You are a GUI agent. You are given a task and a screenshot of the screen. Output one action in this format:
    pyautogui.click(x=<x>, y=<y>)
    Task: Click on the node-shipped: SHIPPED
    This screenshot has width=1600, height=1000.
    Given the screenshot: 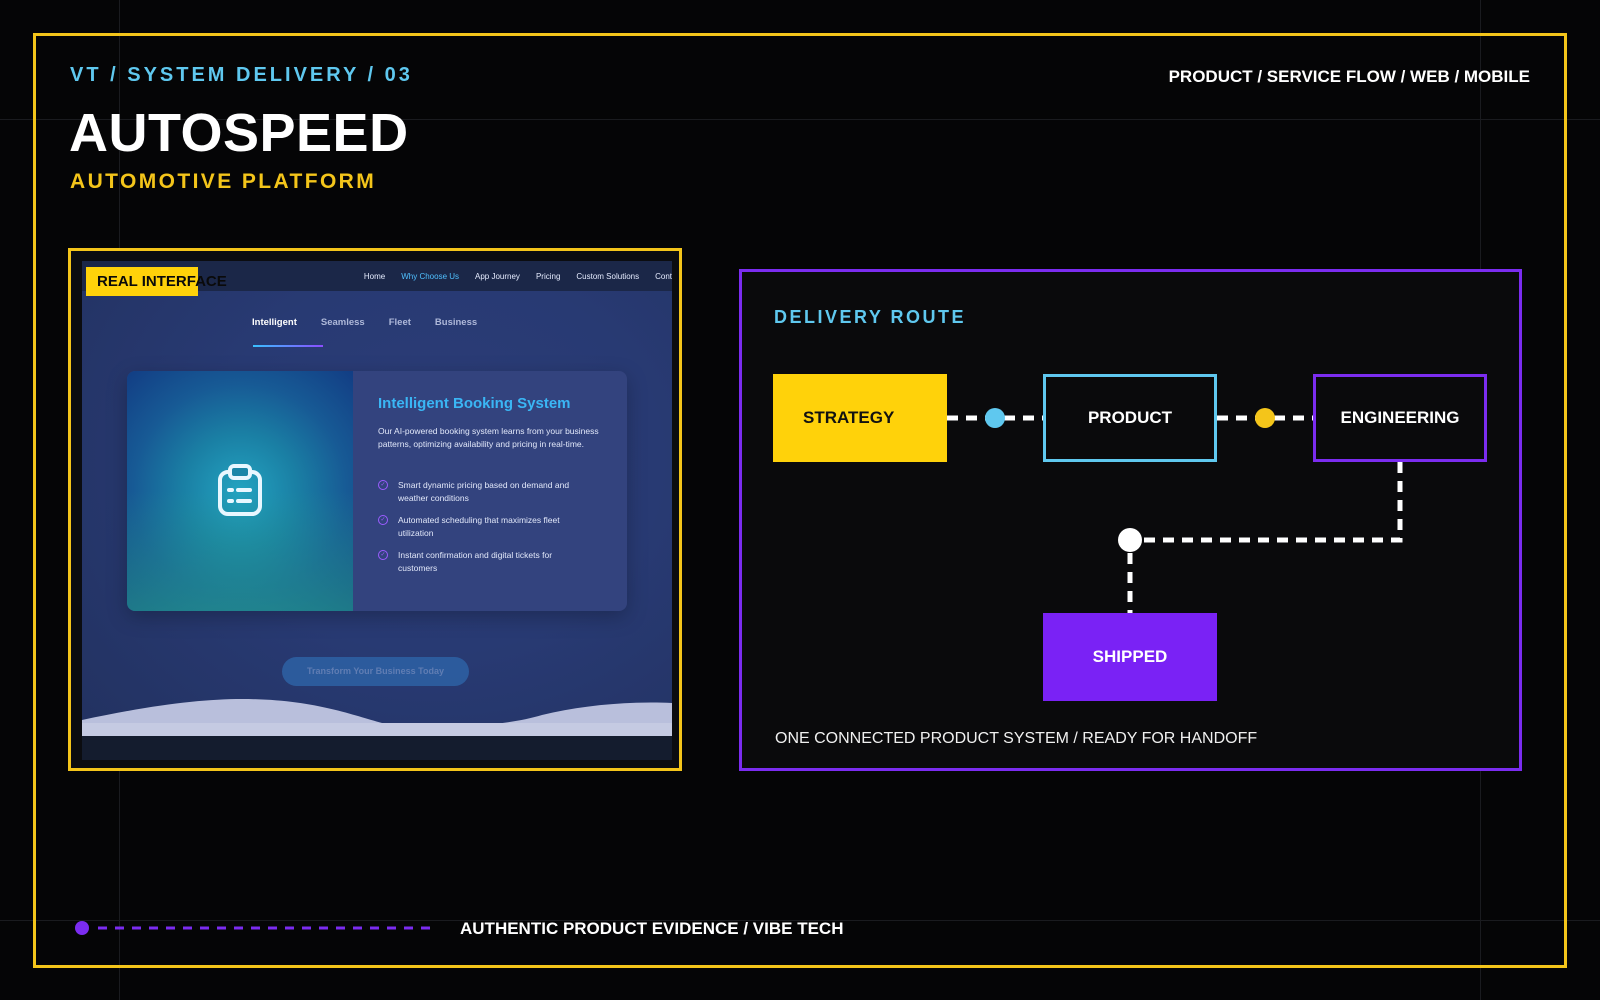 What is the action you would take?
    pyautogui.click(x=1130, y=657)
    